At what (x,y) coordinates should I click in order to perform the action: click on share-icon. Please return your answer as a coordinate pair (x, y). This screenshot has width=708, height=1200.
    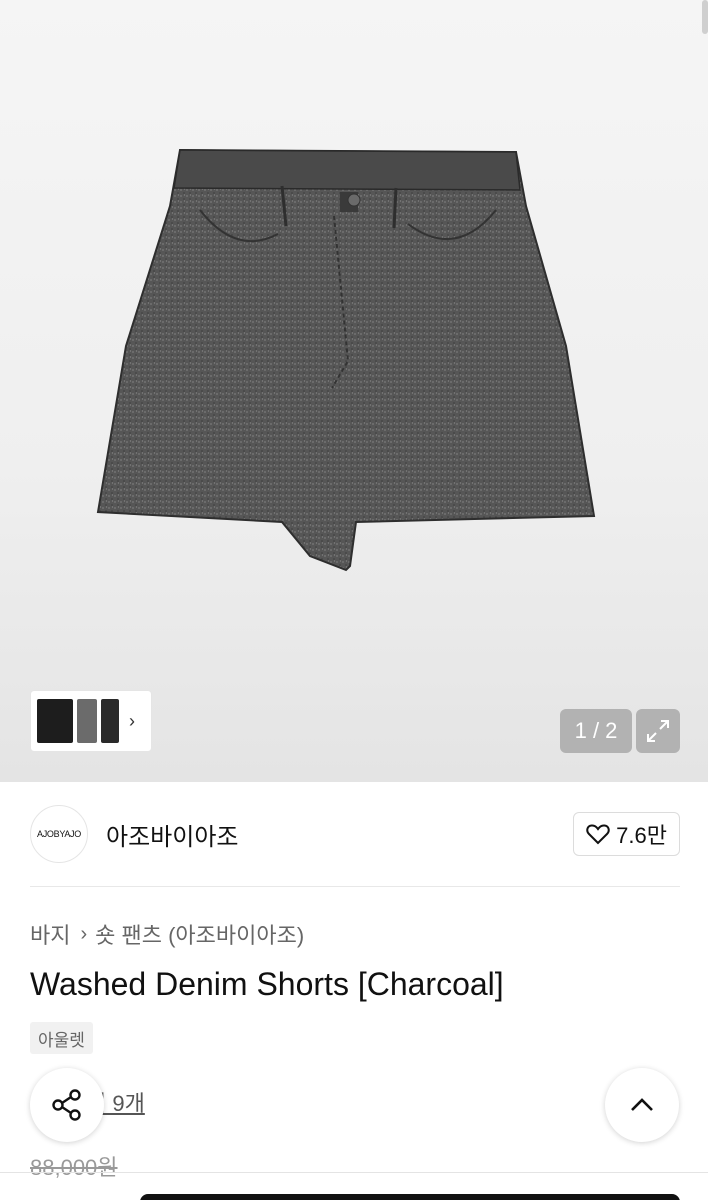
    Looking at the image, I should click on (66, 1105).